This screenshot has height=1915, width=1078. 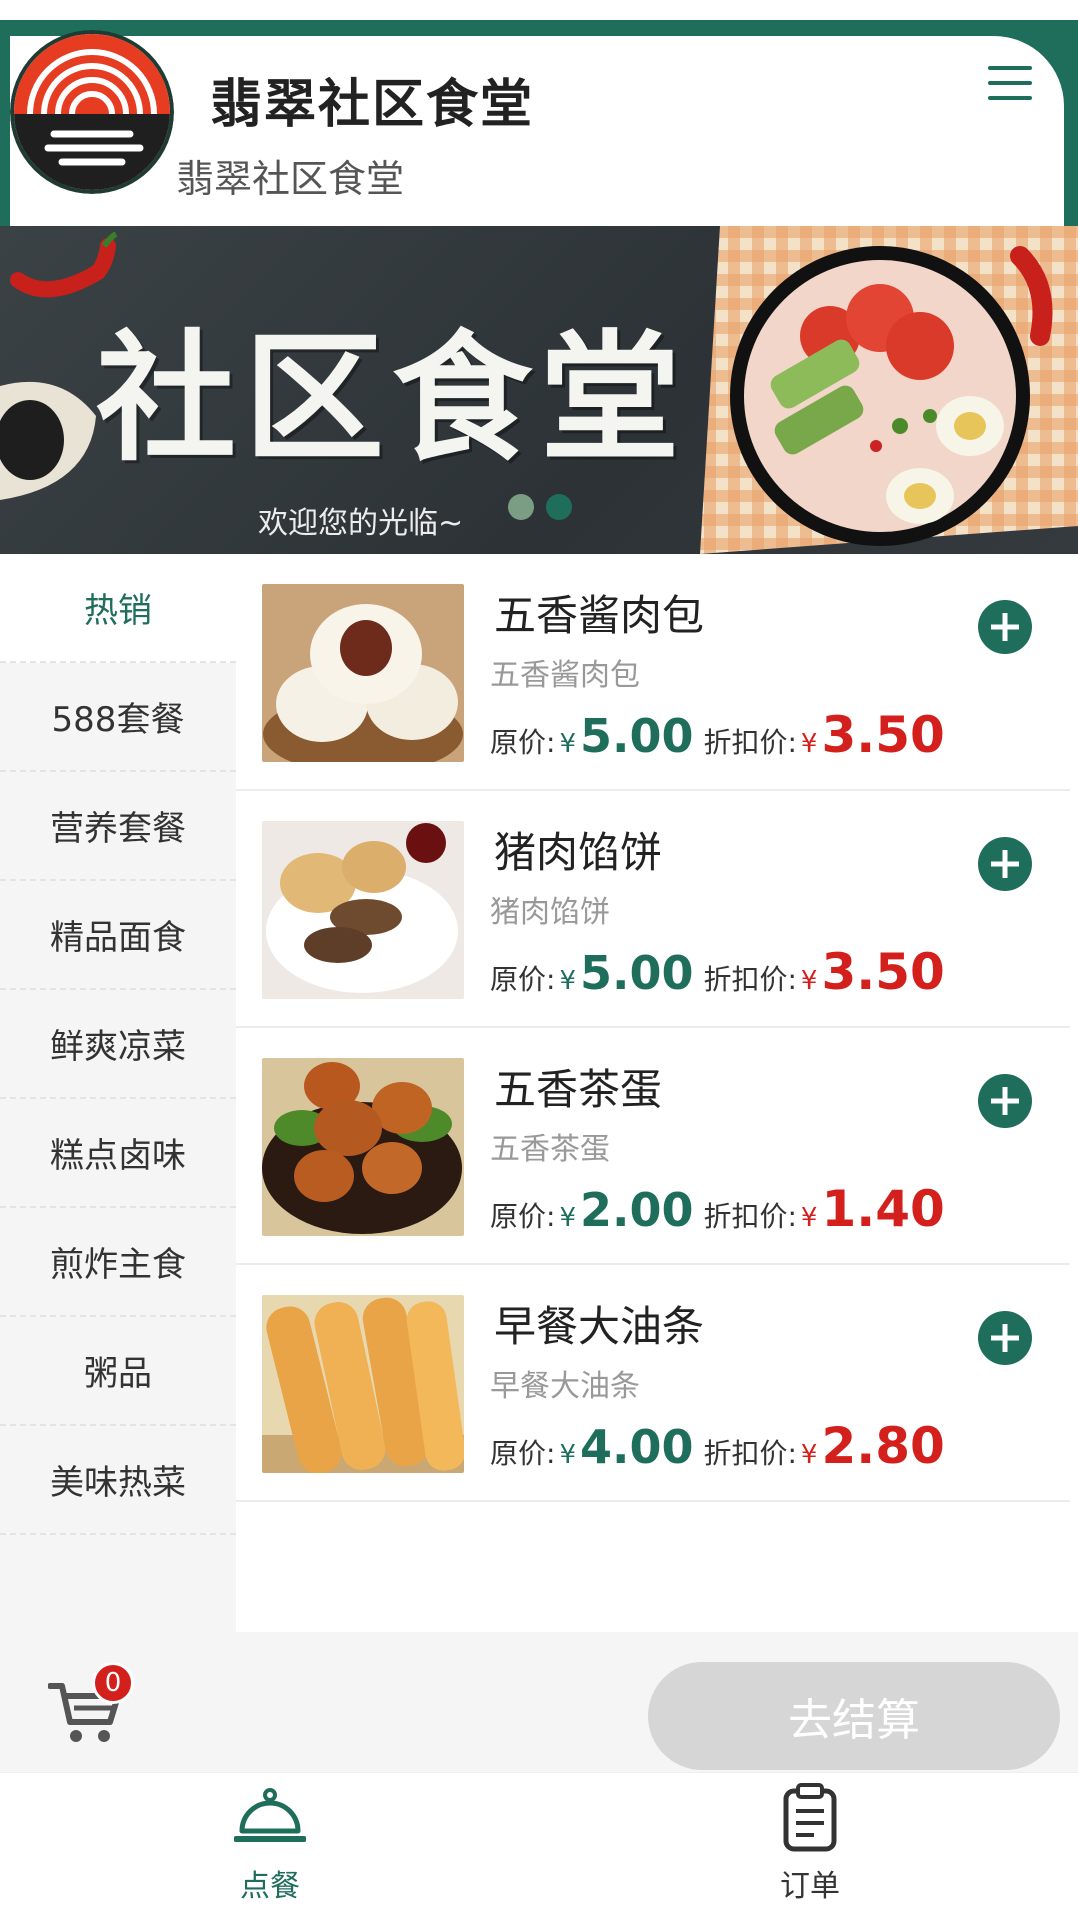 What do you see at coordinates (118, 1480) in the screenshot?
I see `category-hot-dishes: 美味热菜` at bounding box center [118, 1480].